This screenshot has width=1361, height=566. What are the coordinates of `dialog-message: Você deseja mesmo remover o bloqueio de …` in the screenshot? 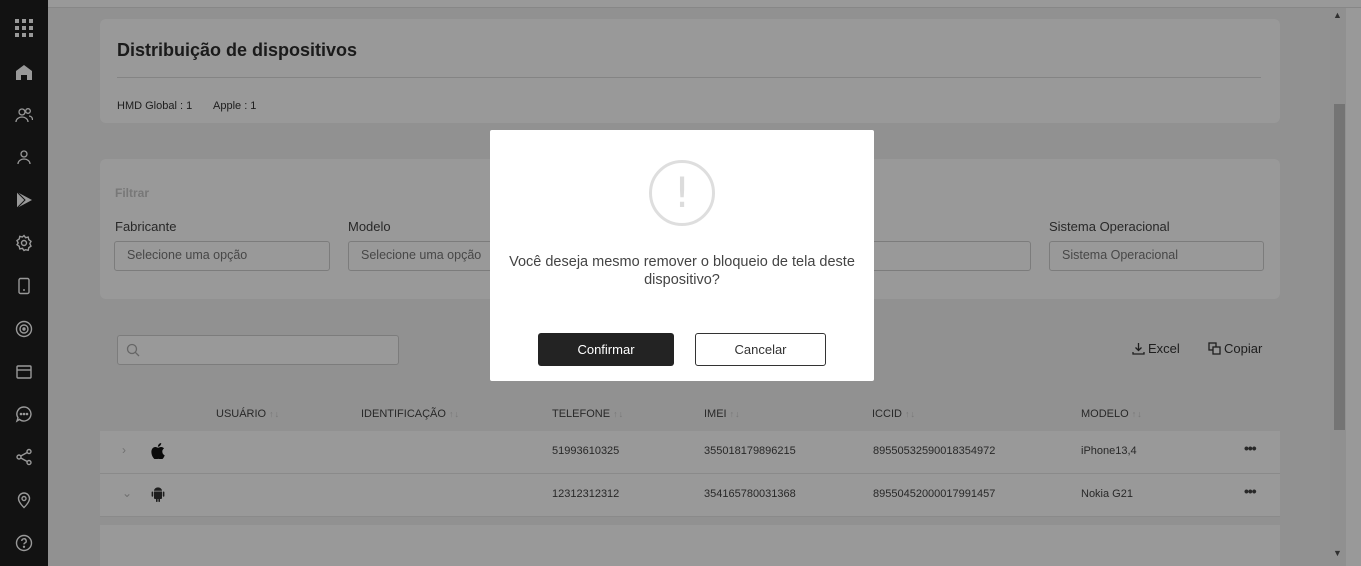 It's located at (682, 271).